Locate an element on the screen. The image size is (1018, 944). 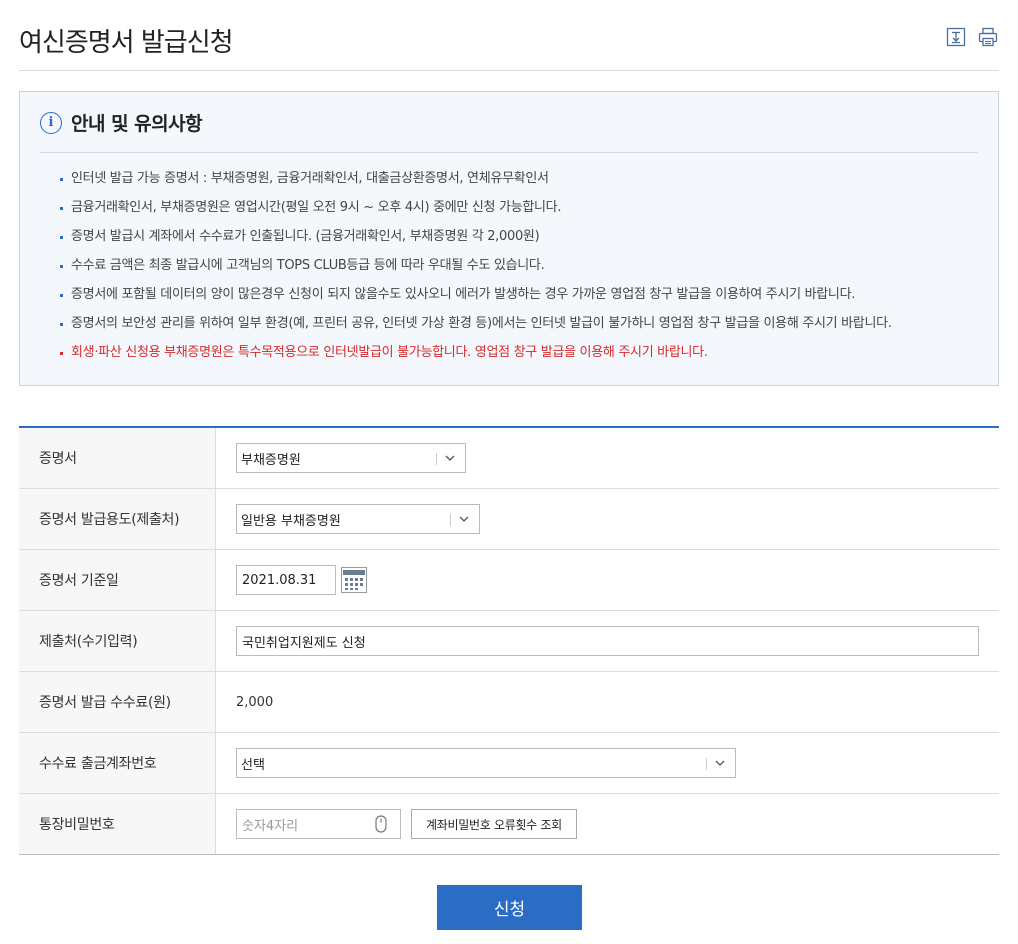
certificate-label: 증명서 is located at coordinates (117, 458).